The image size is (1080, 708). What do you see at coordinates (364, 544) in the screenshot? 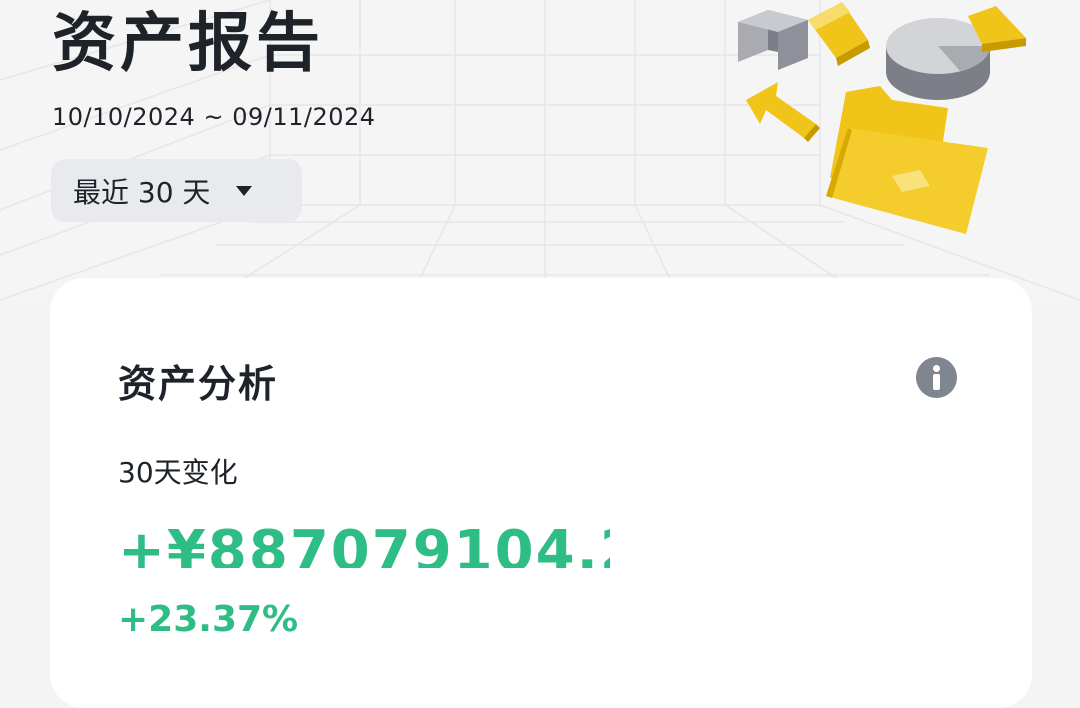
I see `change-amount: +¥887079104.24` at bounding box center [364, 544].